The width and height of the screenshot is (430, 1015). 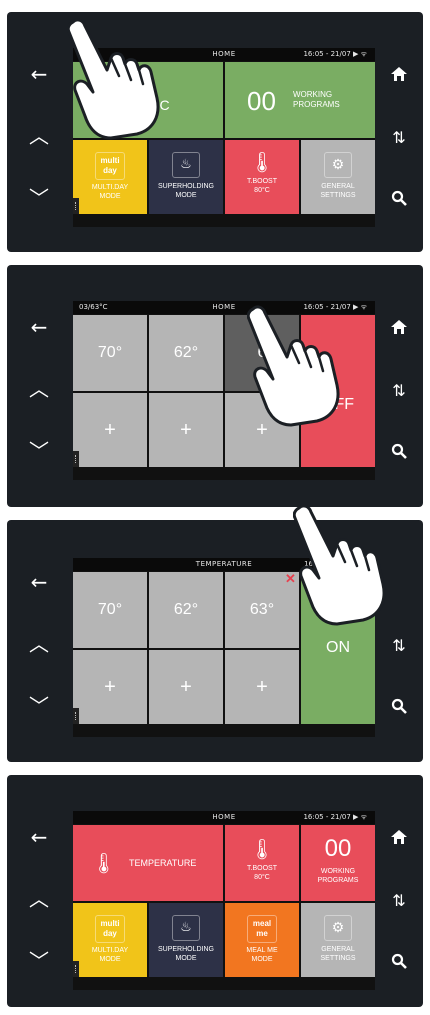 What do you see at coordinates (262, 929) in the screenshot?
I see `mealme-icon: meal me` at bounding box center [262, 929].